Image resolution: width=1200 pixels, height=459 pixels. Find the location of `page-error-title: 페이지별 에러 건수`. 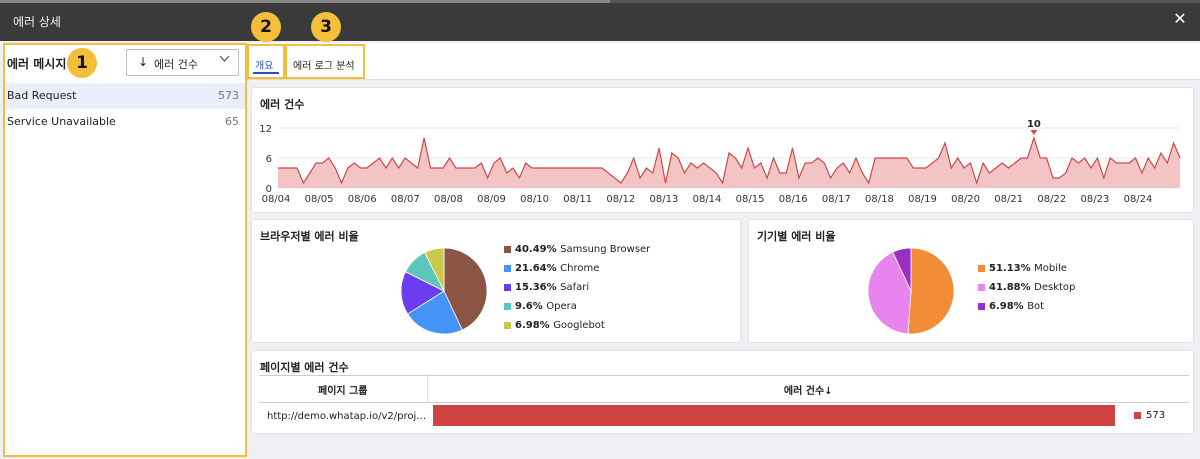

page-error-title: 페이지별 에러 건수 is located at coordinates (304, 367).